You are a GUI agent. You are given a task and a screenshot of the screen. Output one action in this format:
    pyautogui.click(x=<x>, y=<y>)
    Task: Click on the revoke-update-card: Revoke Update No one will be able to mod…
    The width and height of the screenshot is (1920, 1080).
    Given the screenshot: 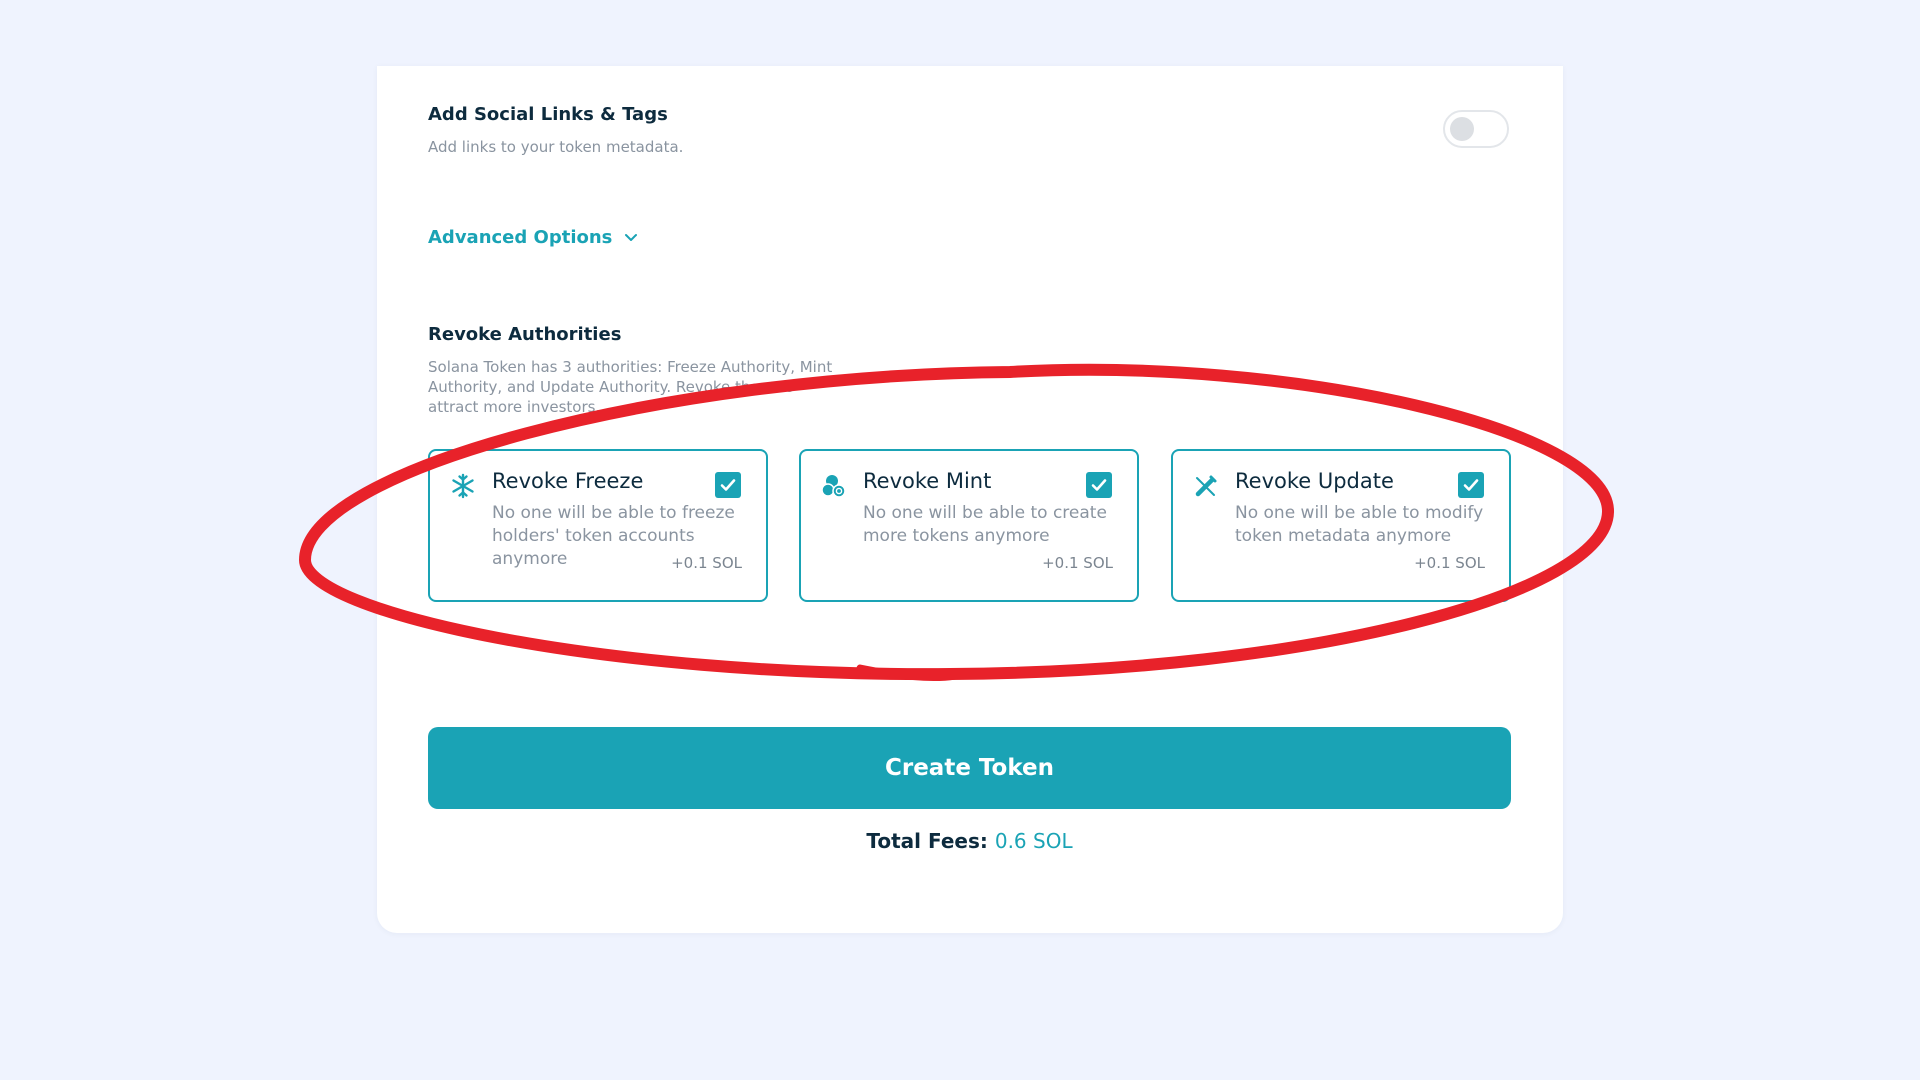 What is the action you would take?
    pyautogui.click(x=1341, y=525)
    